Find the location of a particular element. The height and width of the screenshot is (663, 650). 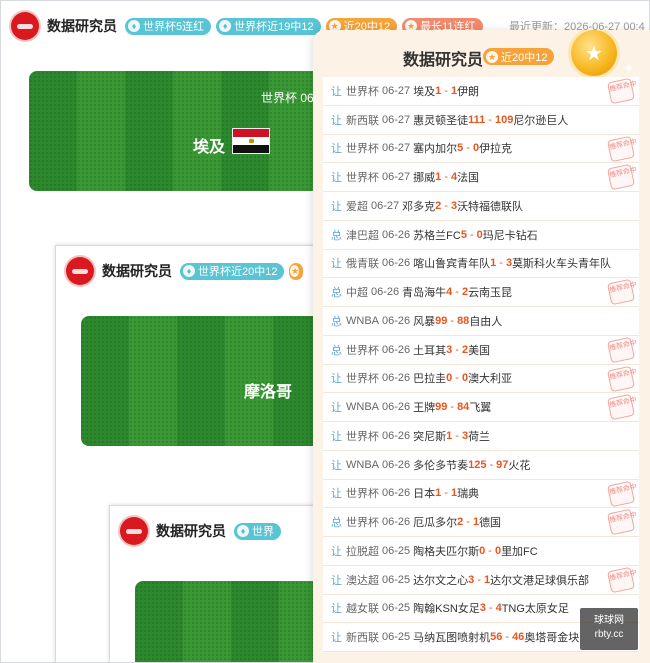

row-away: 德国 is located at coordinates (490, 523).